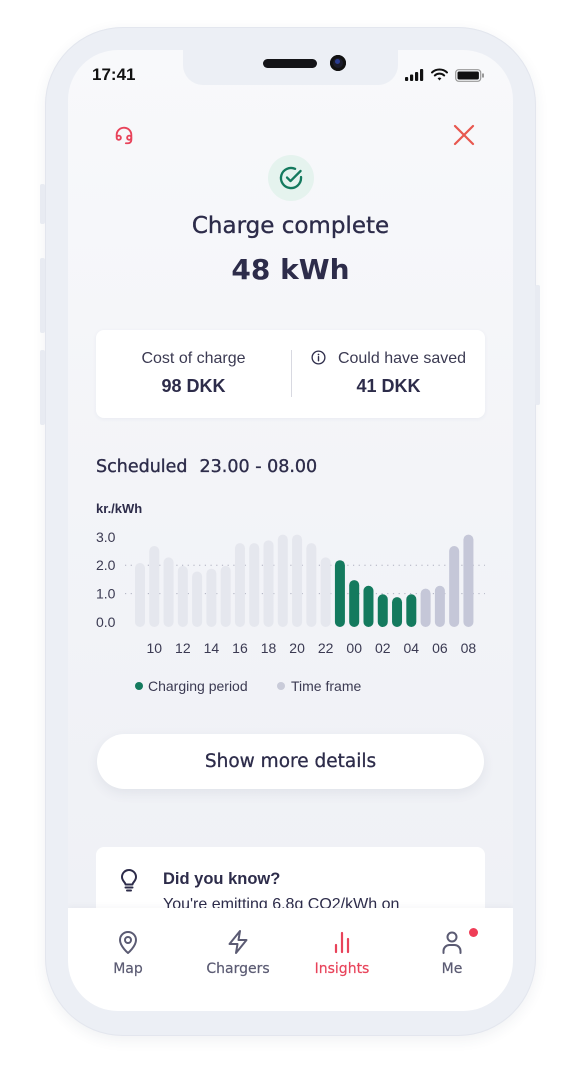 The height and width of the screenshot is (1092, 580). I want to click on close-icon, so click(464, 135).